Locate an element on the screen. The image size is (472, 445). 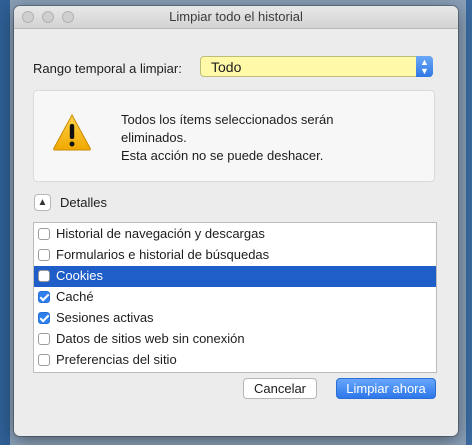
close-window-button is located at coordinates (28, 17).